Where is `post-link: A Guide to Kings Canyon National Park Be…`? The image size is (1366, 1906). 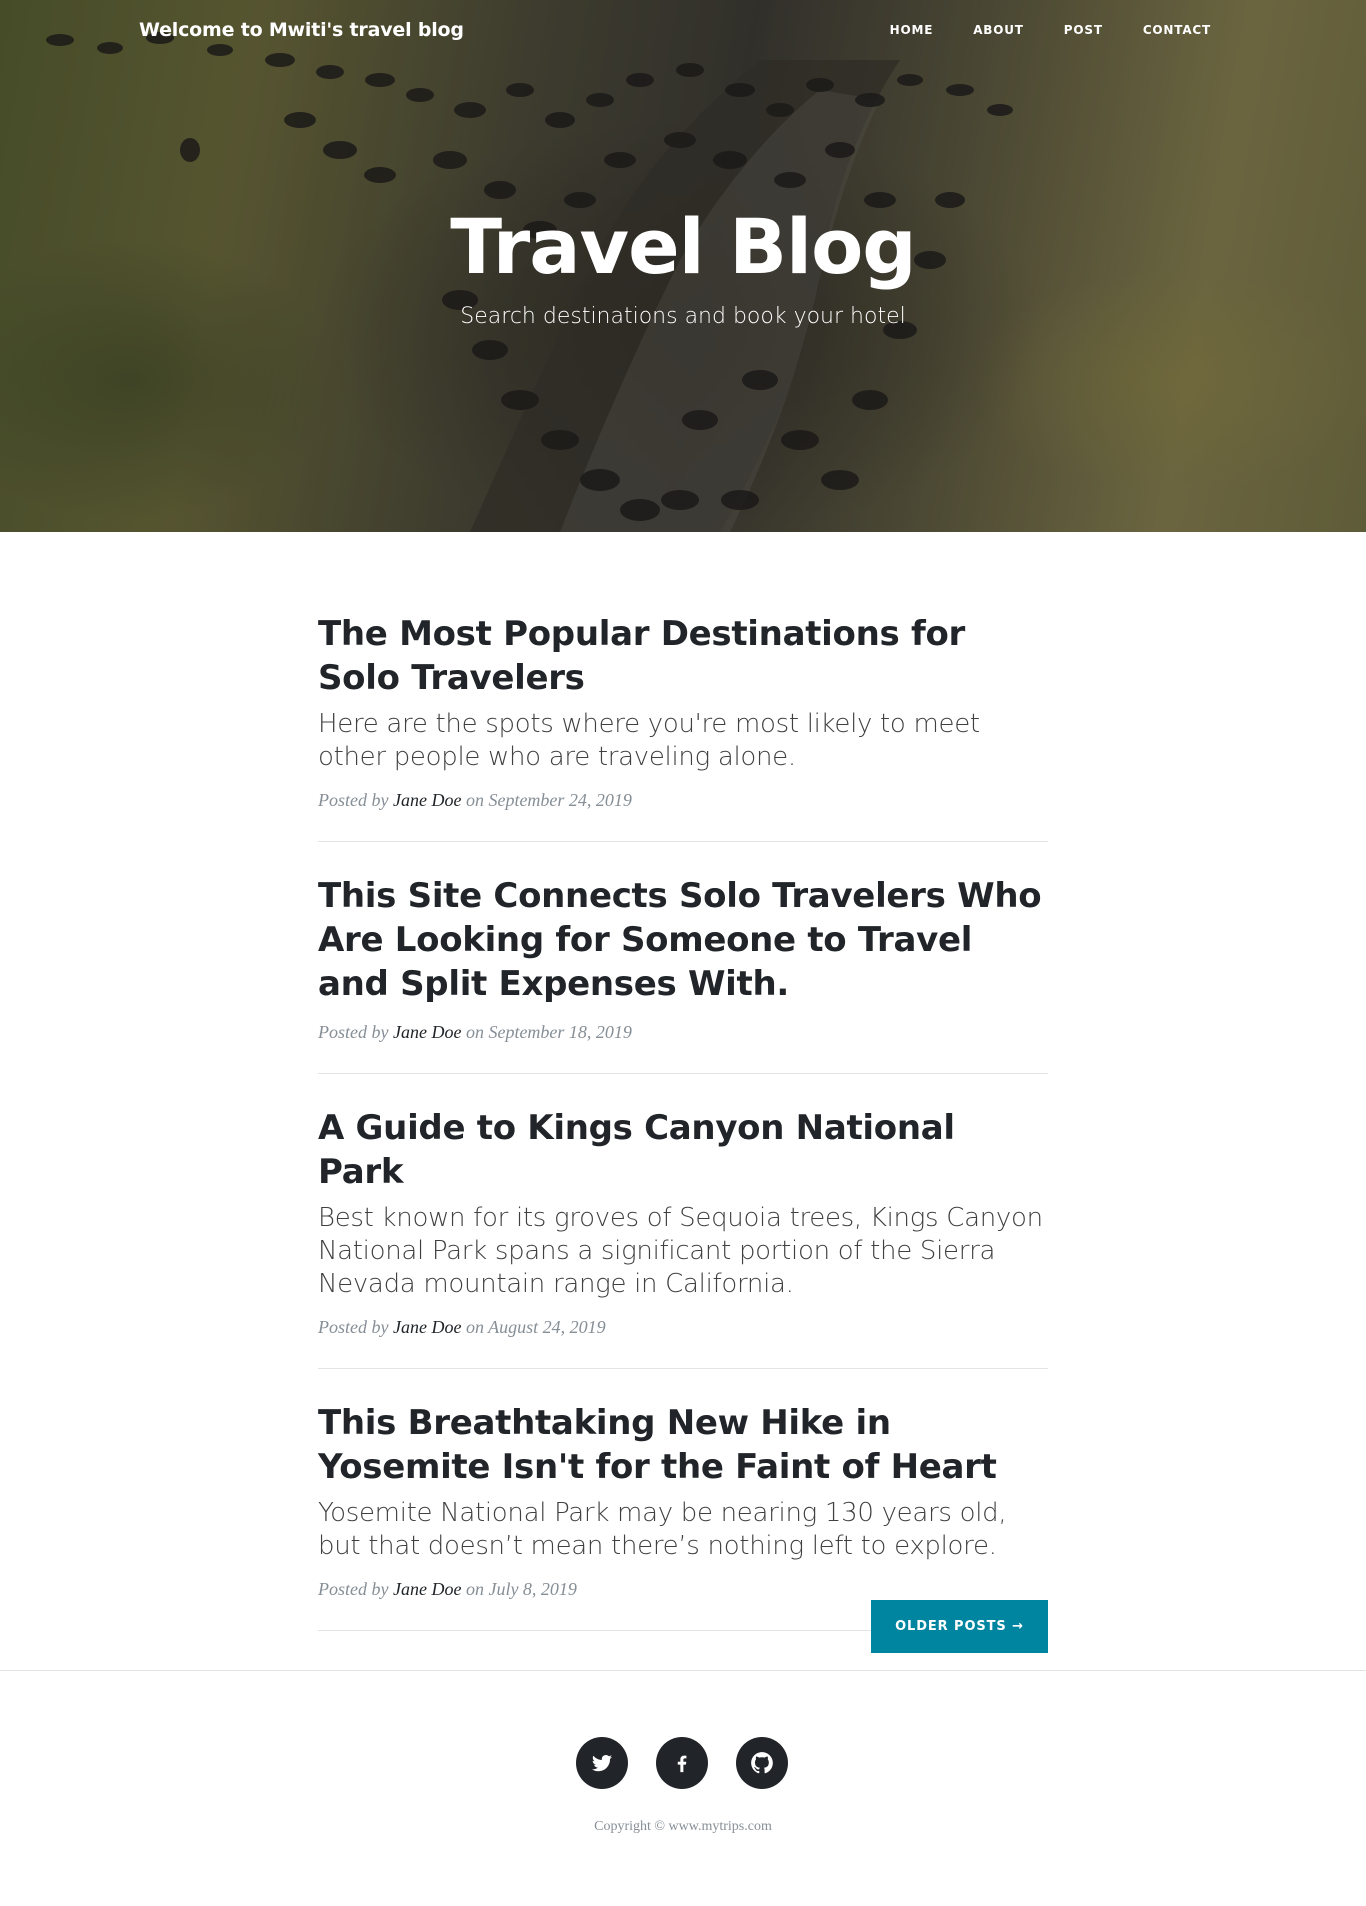 post-link: A Guide to Kings Canyon National Park Be… is located at coordinates (683, 1203).